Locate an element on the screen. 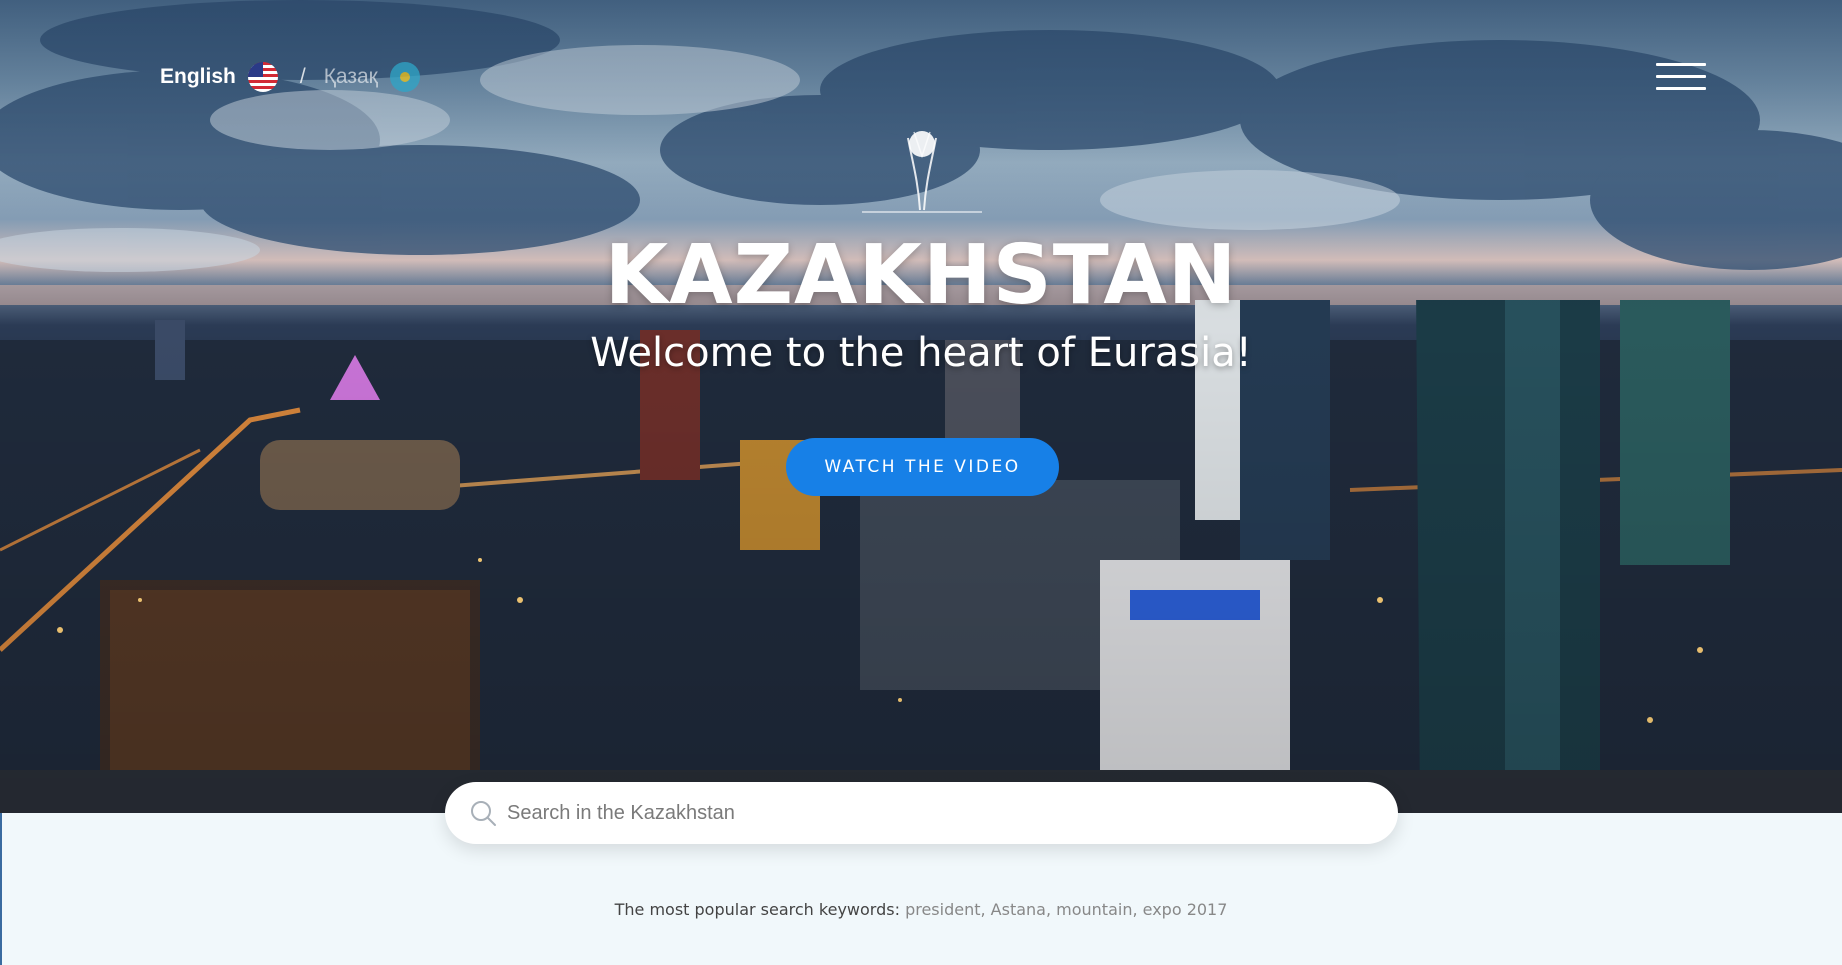  baiterek-tower-icon is located at coordinates (922, 172).